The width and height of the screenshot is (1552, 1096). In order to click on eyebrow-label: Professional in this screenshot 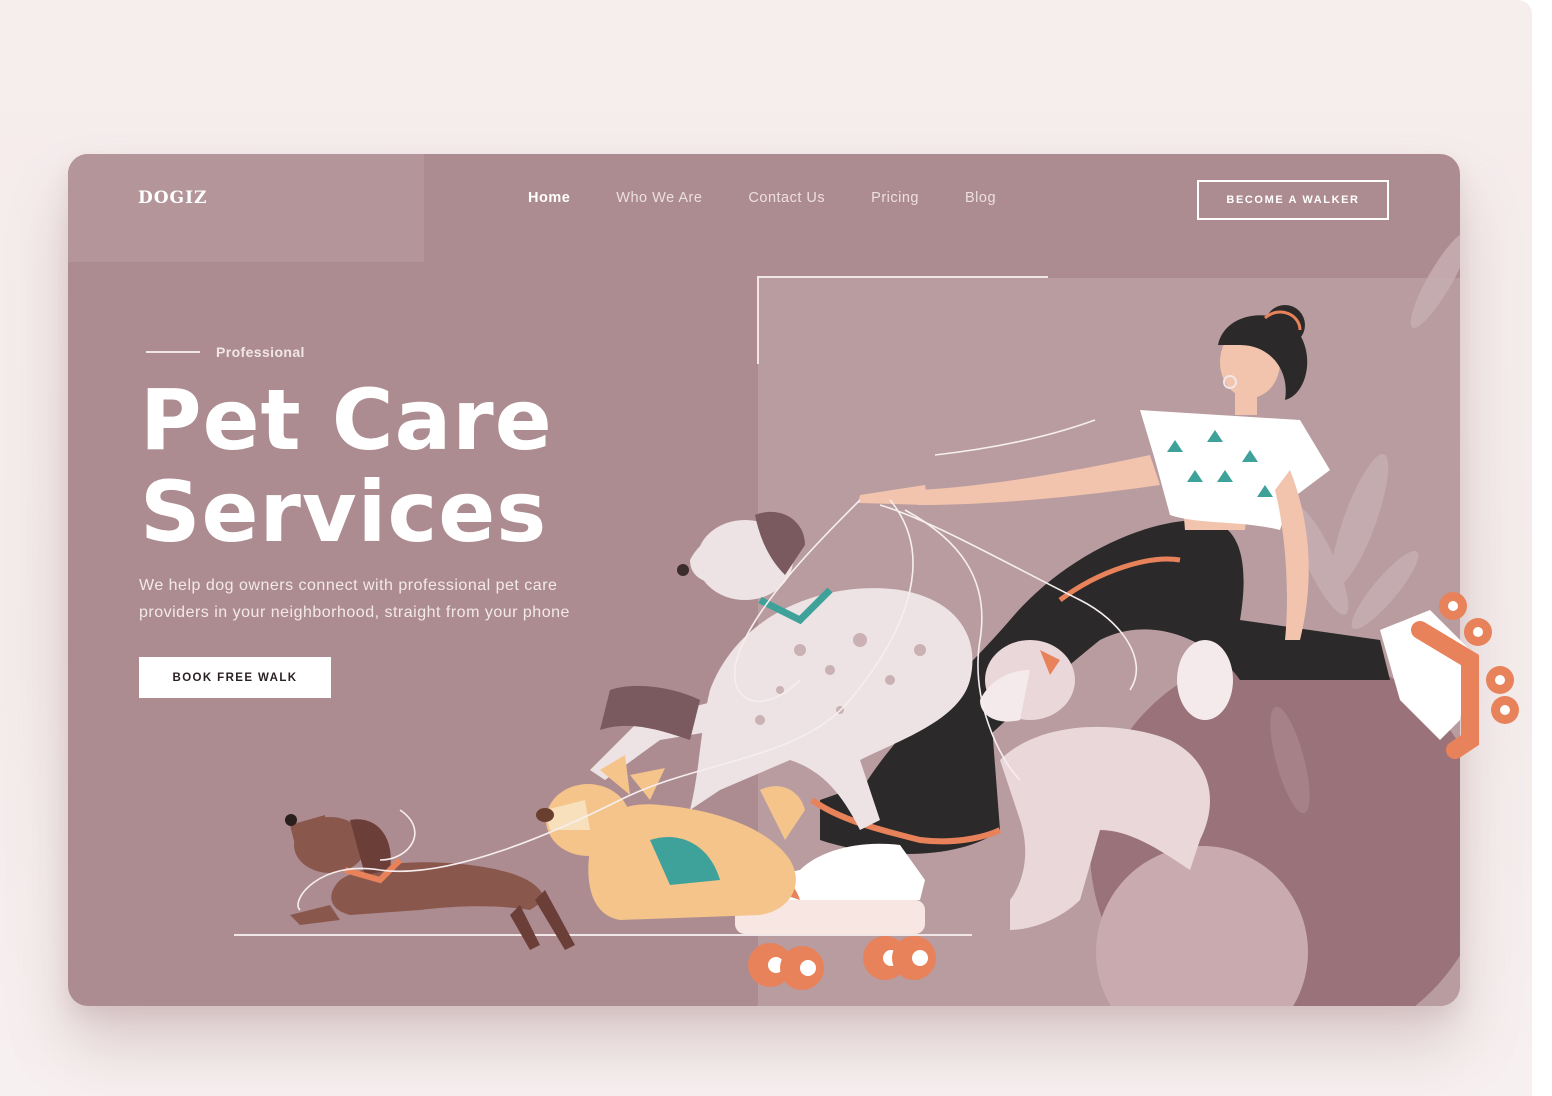, I will do `click(260, 352)`.